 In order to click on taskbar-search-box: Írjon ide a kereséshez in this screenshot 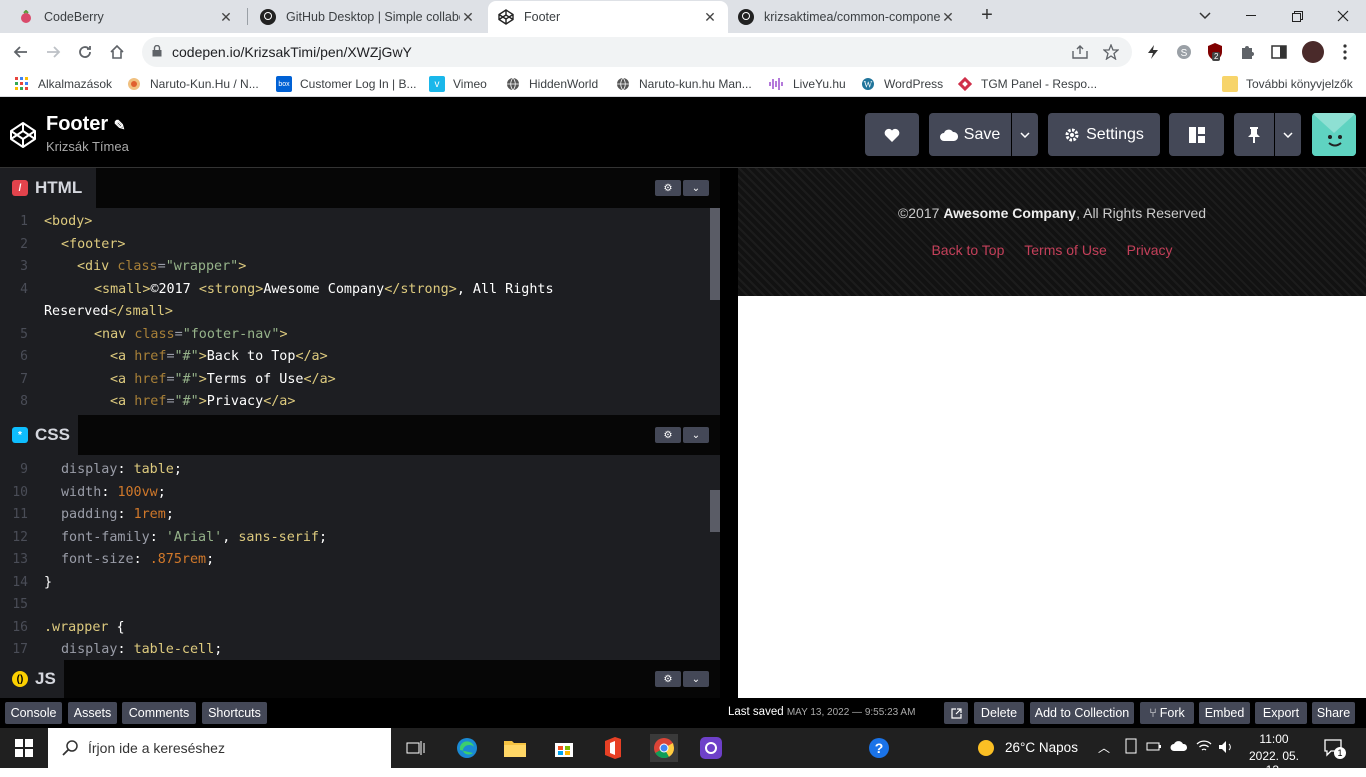, I will do `click(219, 748)`.